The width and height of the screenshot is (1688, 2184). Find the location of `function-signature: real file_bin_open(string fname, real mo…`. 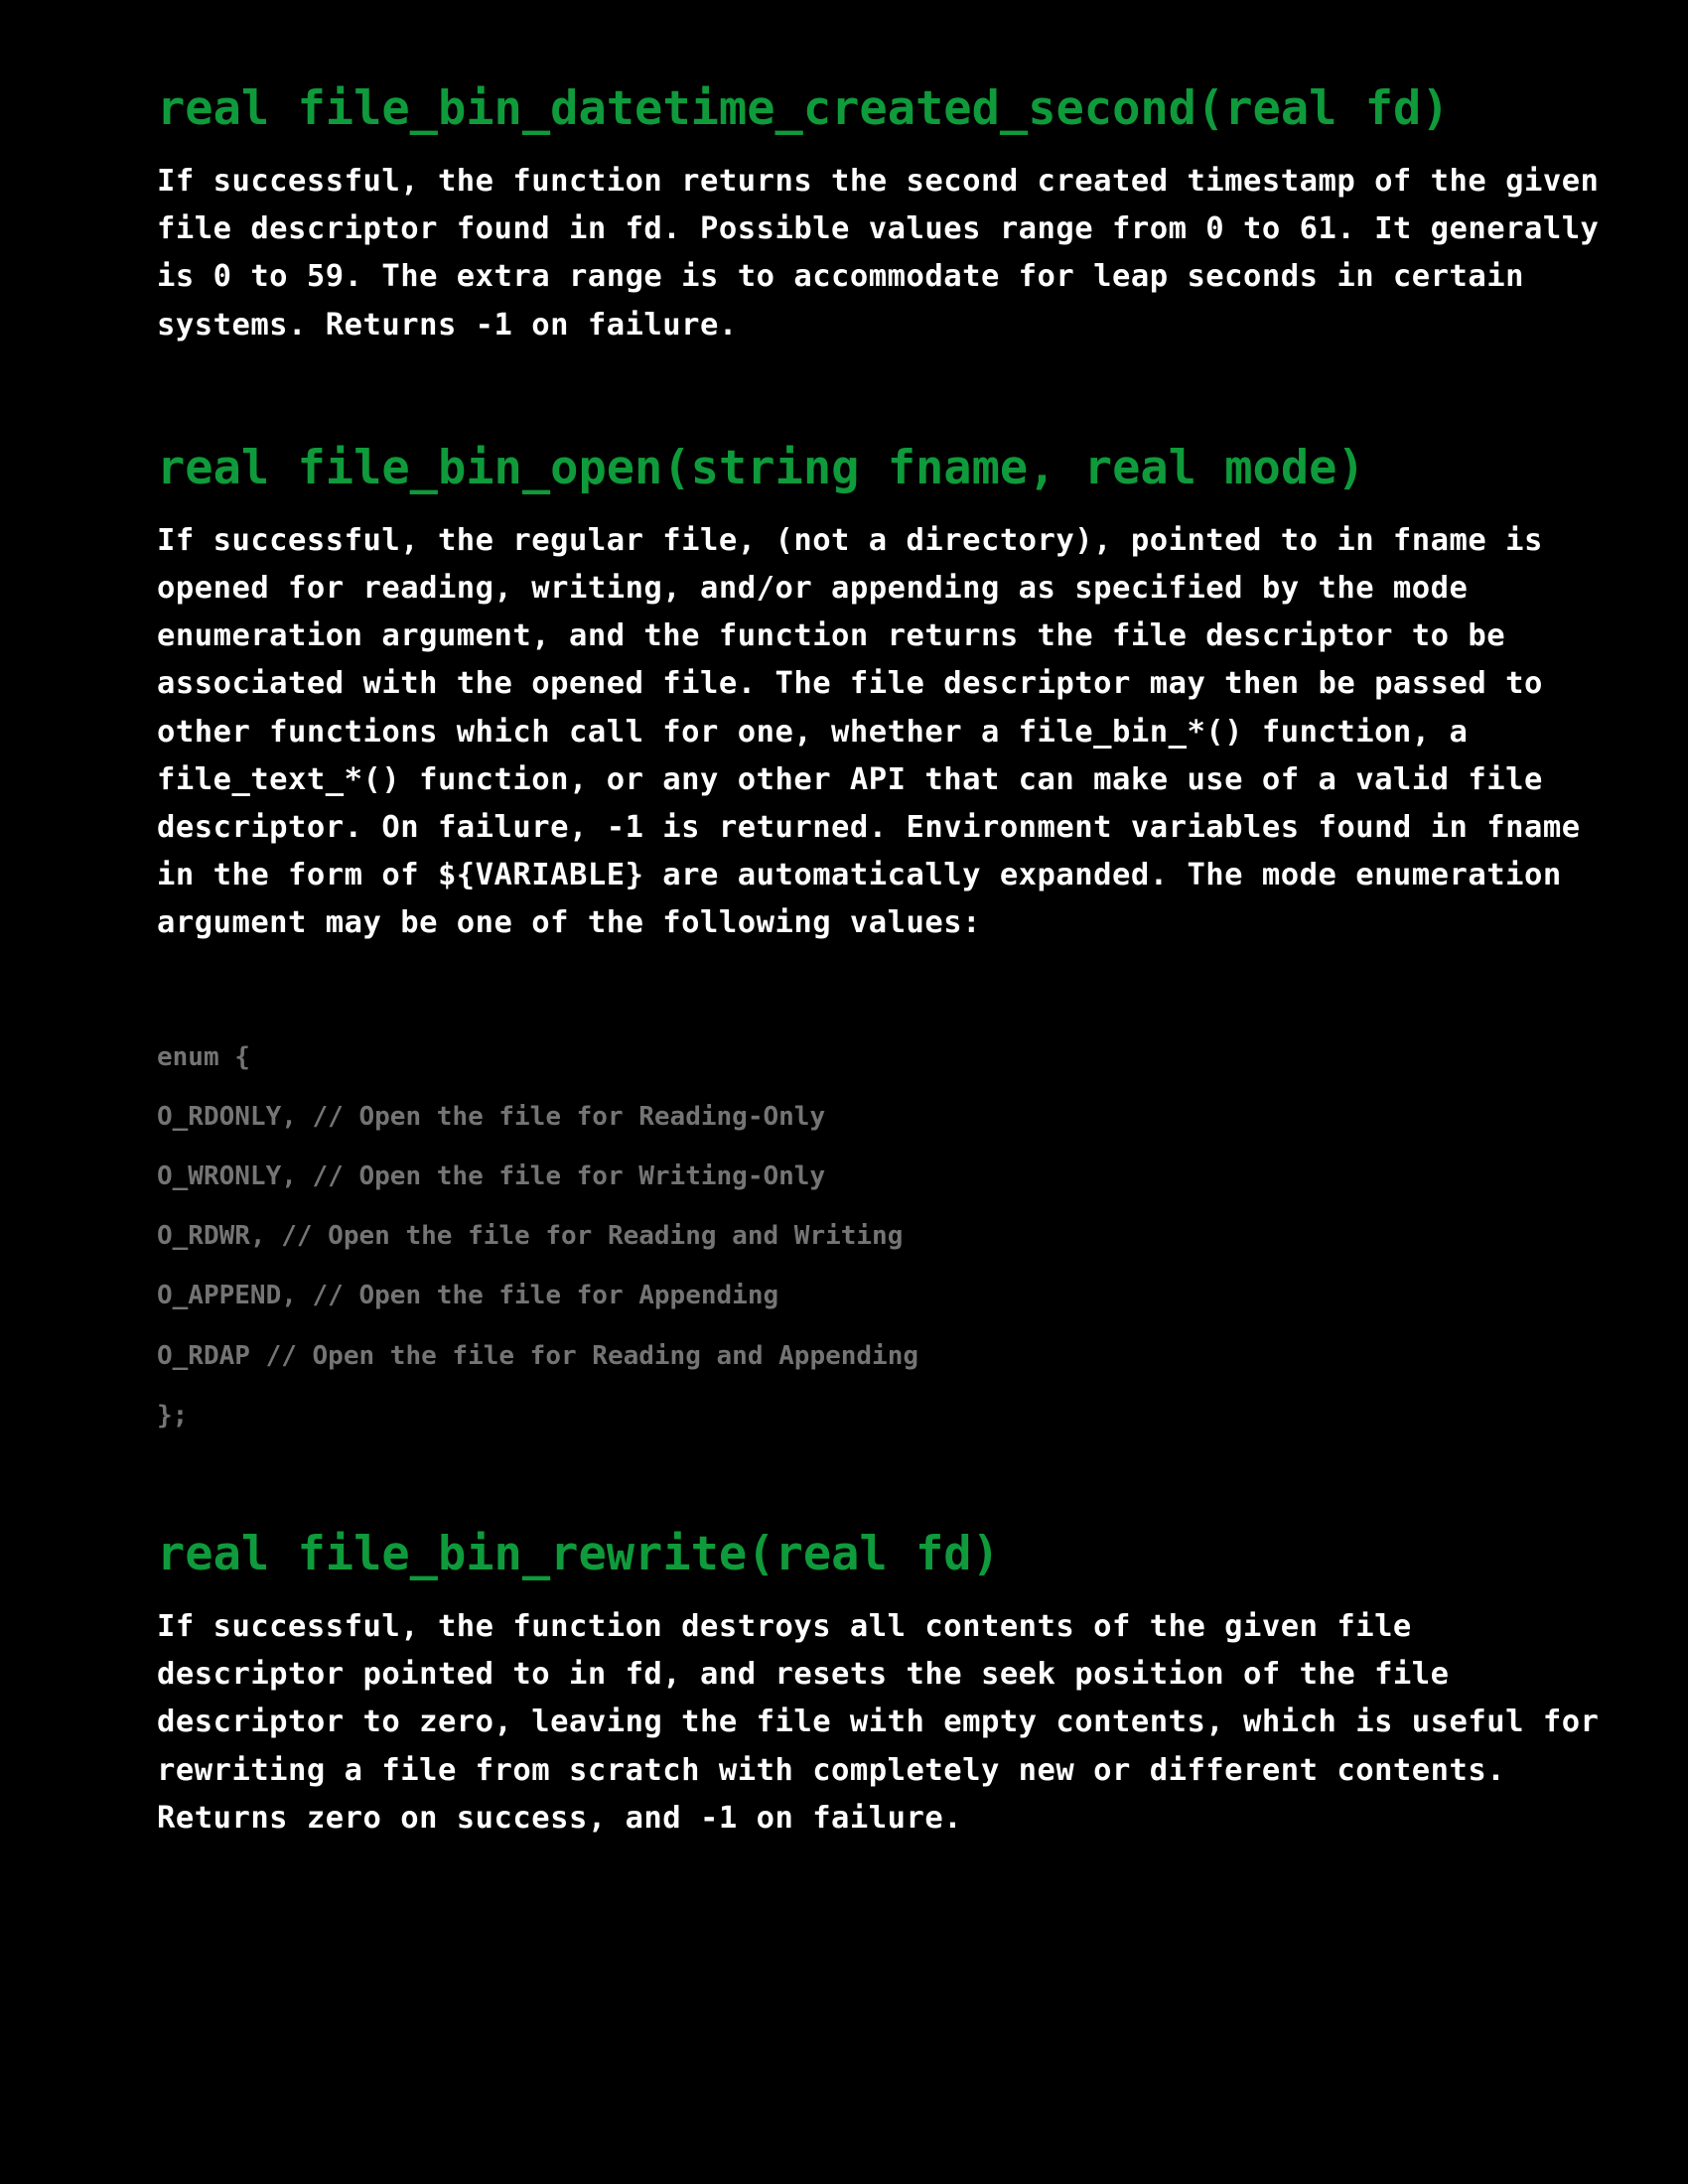

function-signature: real file_bin_open(string fname, real mo… is located at coordinates (761, 467).